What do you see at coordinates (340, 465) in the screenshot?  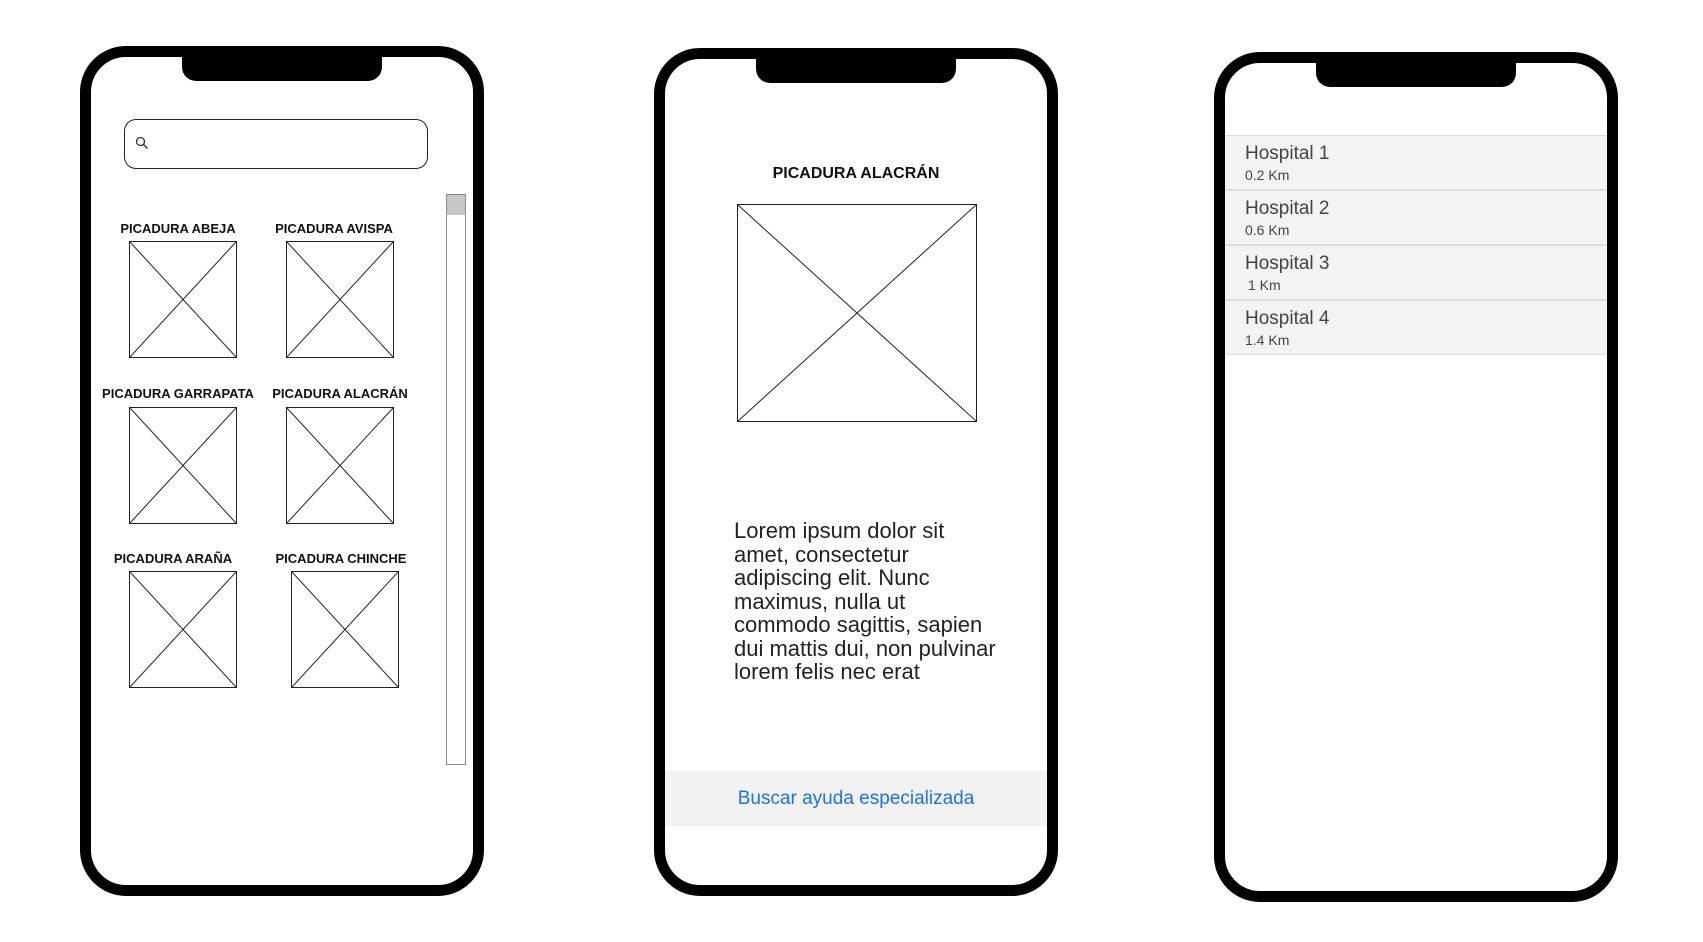 I see `image-placeholder-alacran` at bounding box center [340, 465].